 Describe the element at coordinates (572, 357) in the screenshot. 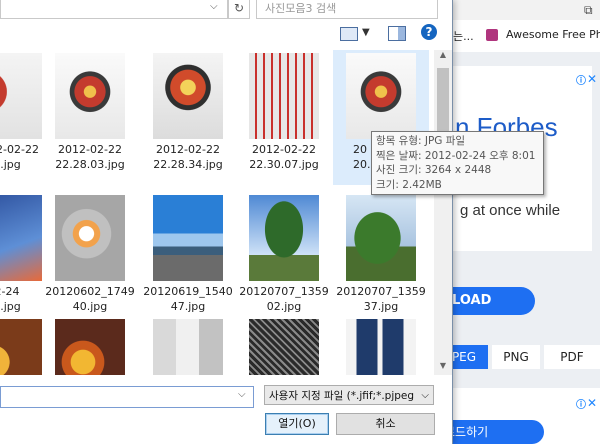

I see `format-pdf-tab: PDF` at that location.